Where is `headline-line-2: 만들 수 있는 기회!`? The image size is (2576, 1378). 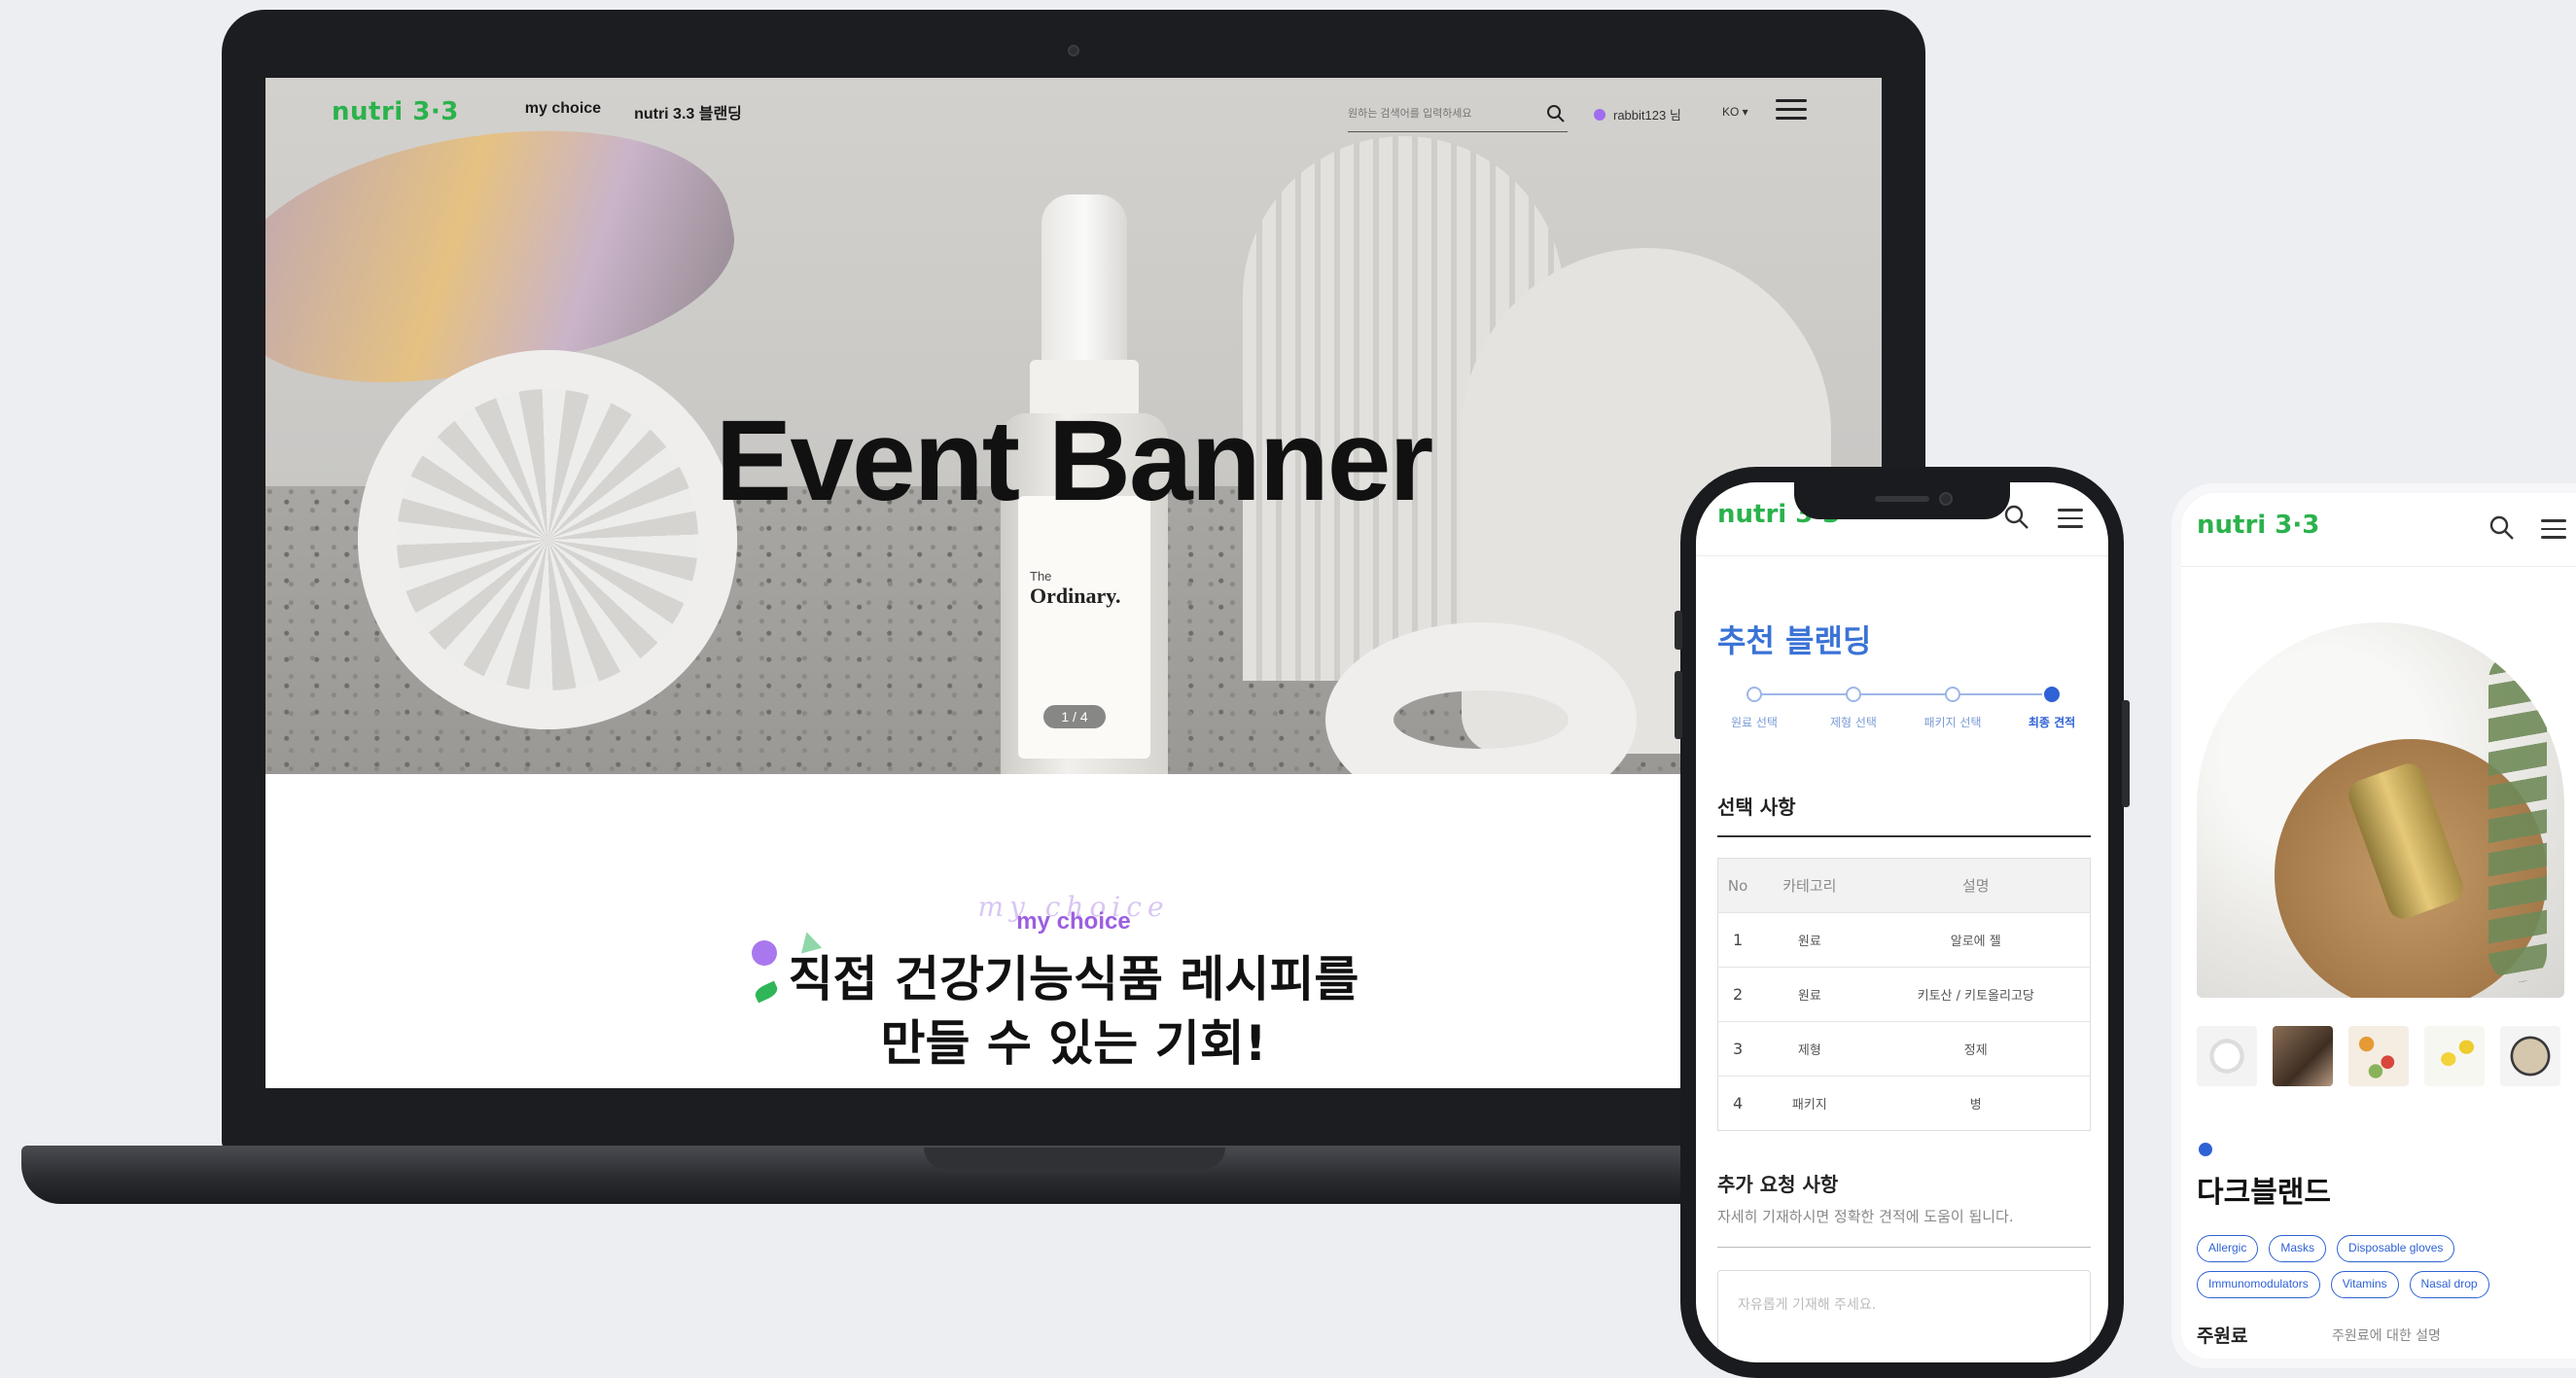
headline-line-2: 만들 수 있는 기회! is located at coordinates (1073, 1044).